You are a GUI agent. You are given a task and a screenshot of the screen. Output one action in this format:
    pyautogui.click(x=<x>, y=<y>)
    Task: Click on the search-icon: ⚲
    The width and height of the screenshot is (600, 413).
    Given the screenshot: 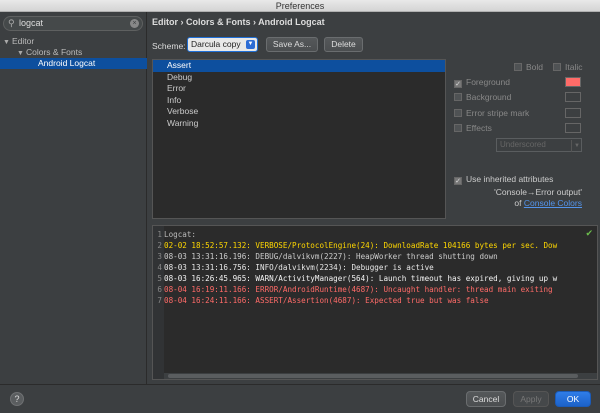 What is the action you would take?
    pyautogui.click(x=11, y=23)
    